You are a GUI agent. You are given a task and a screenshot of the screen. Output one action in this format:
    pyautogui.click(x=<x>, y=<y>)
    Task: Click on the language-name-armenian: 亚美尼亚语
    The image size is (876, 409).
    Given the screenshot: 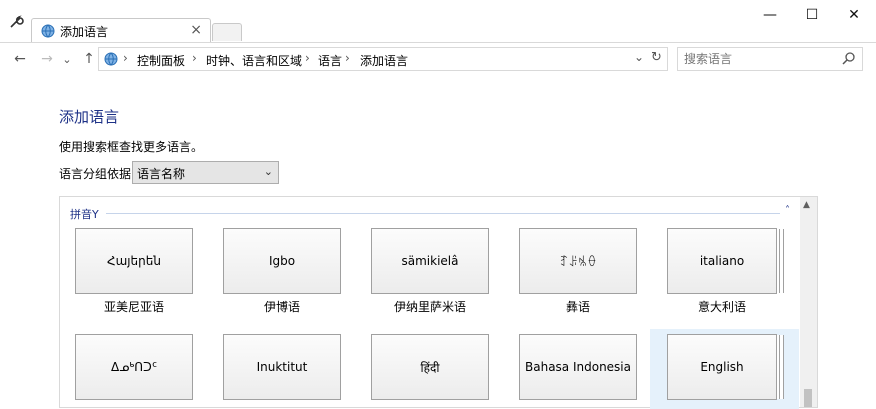 What is the action you would take?
    pyautogui.click(x=133, y=307)
    